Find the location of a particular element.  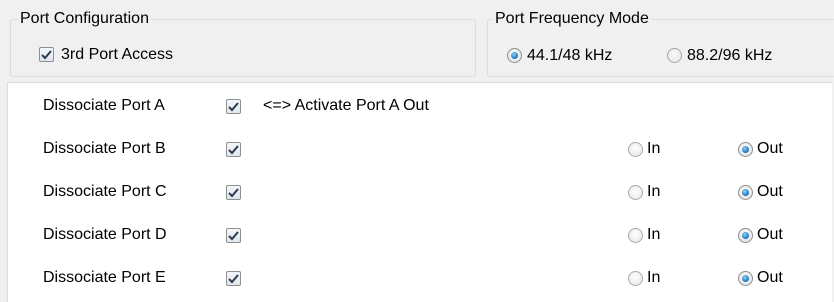

port-c-out-label: Out is located at coordinates (770, 191).